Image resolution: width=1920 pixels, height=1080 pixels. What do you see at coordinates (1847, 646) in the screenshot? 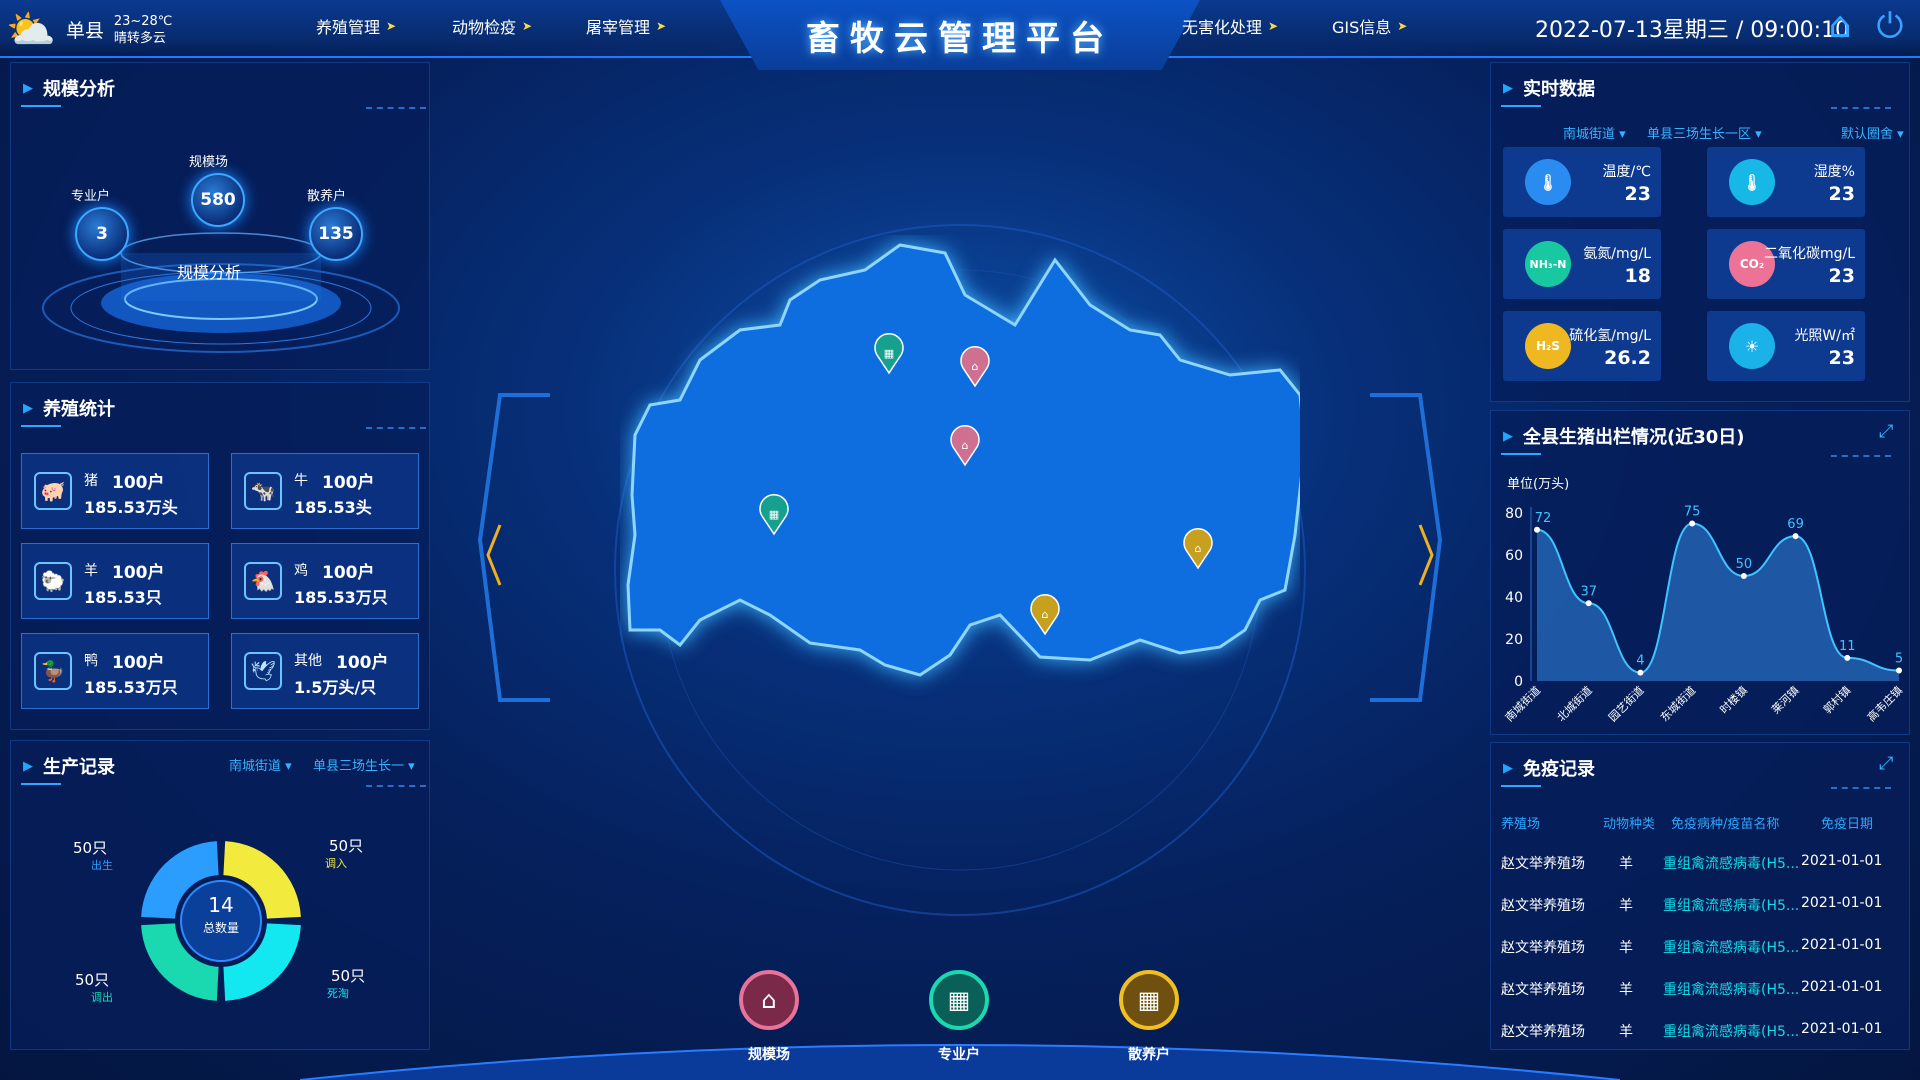
I see `data-label: 11` at bounding box center [1847, 646].